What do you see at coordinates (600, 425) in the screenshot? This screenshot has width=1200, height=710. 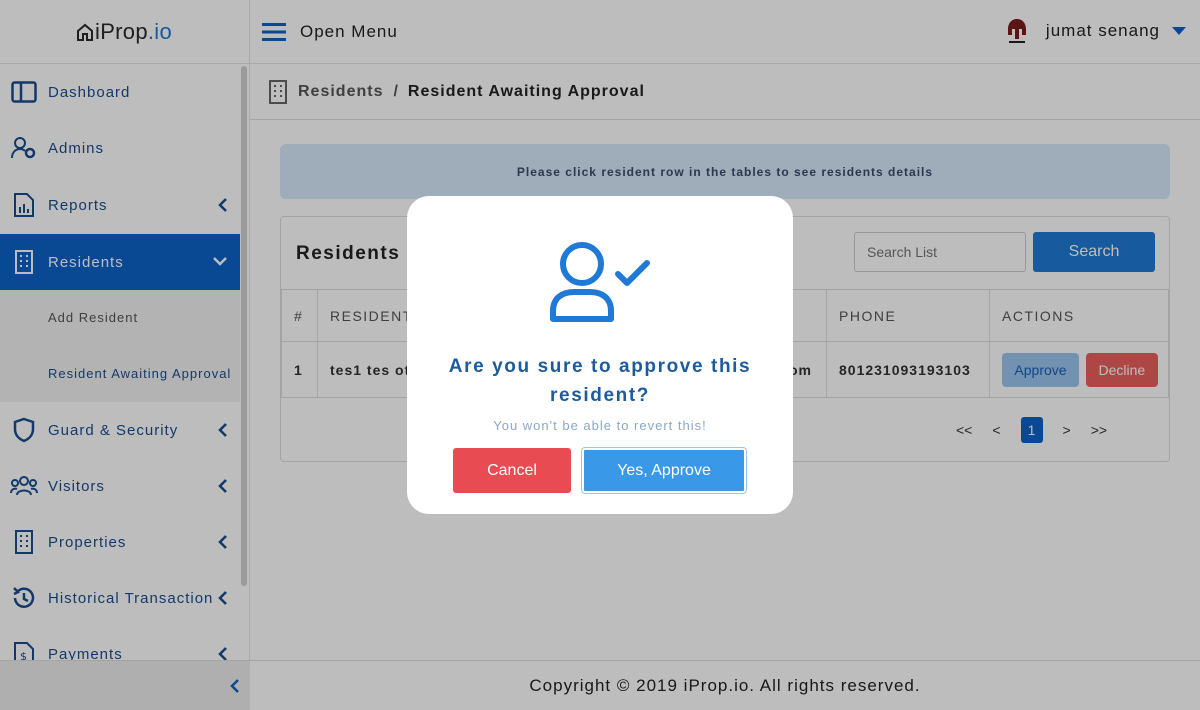 I see `dialog-subtext: You won't be able to revert this!` at bounding box center [600, 425].